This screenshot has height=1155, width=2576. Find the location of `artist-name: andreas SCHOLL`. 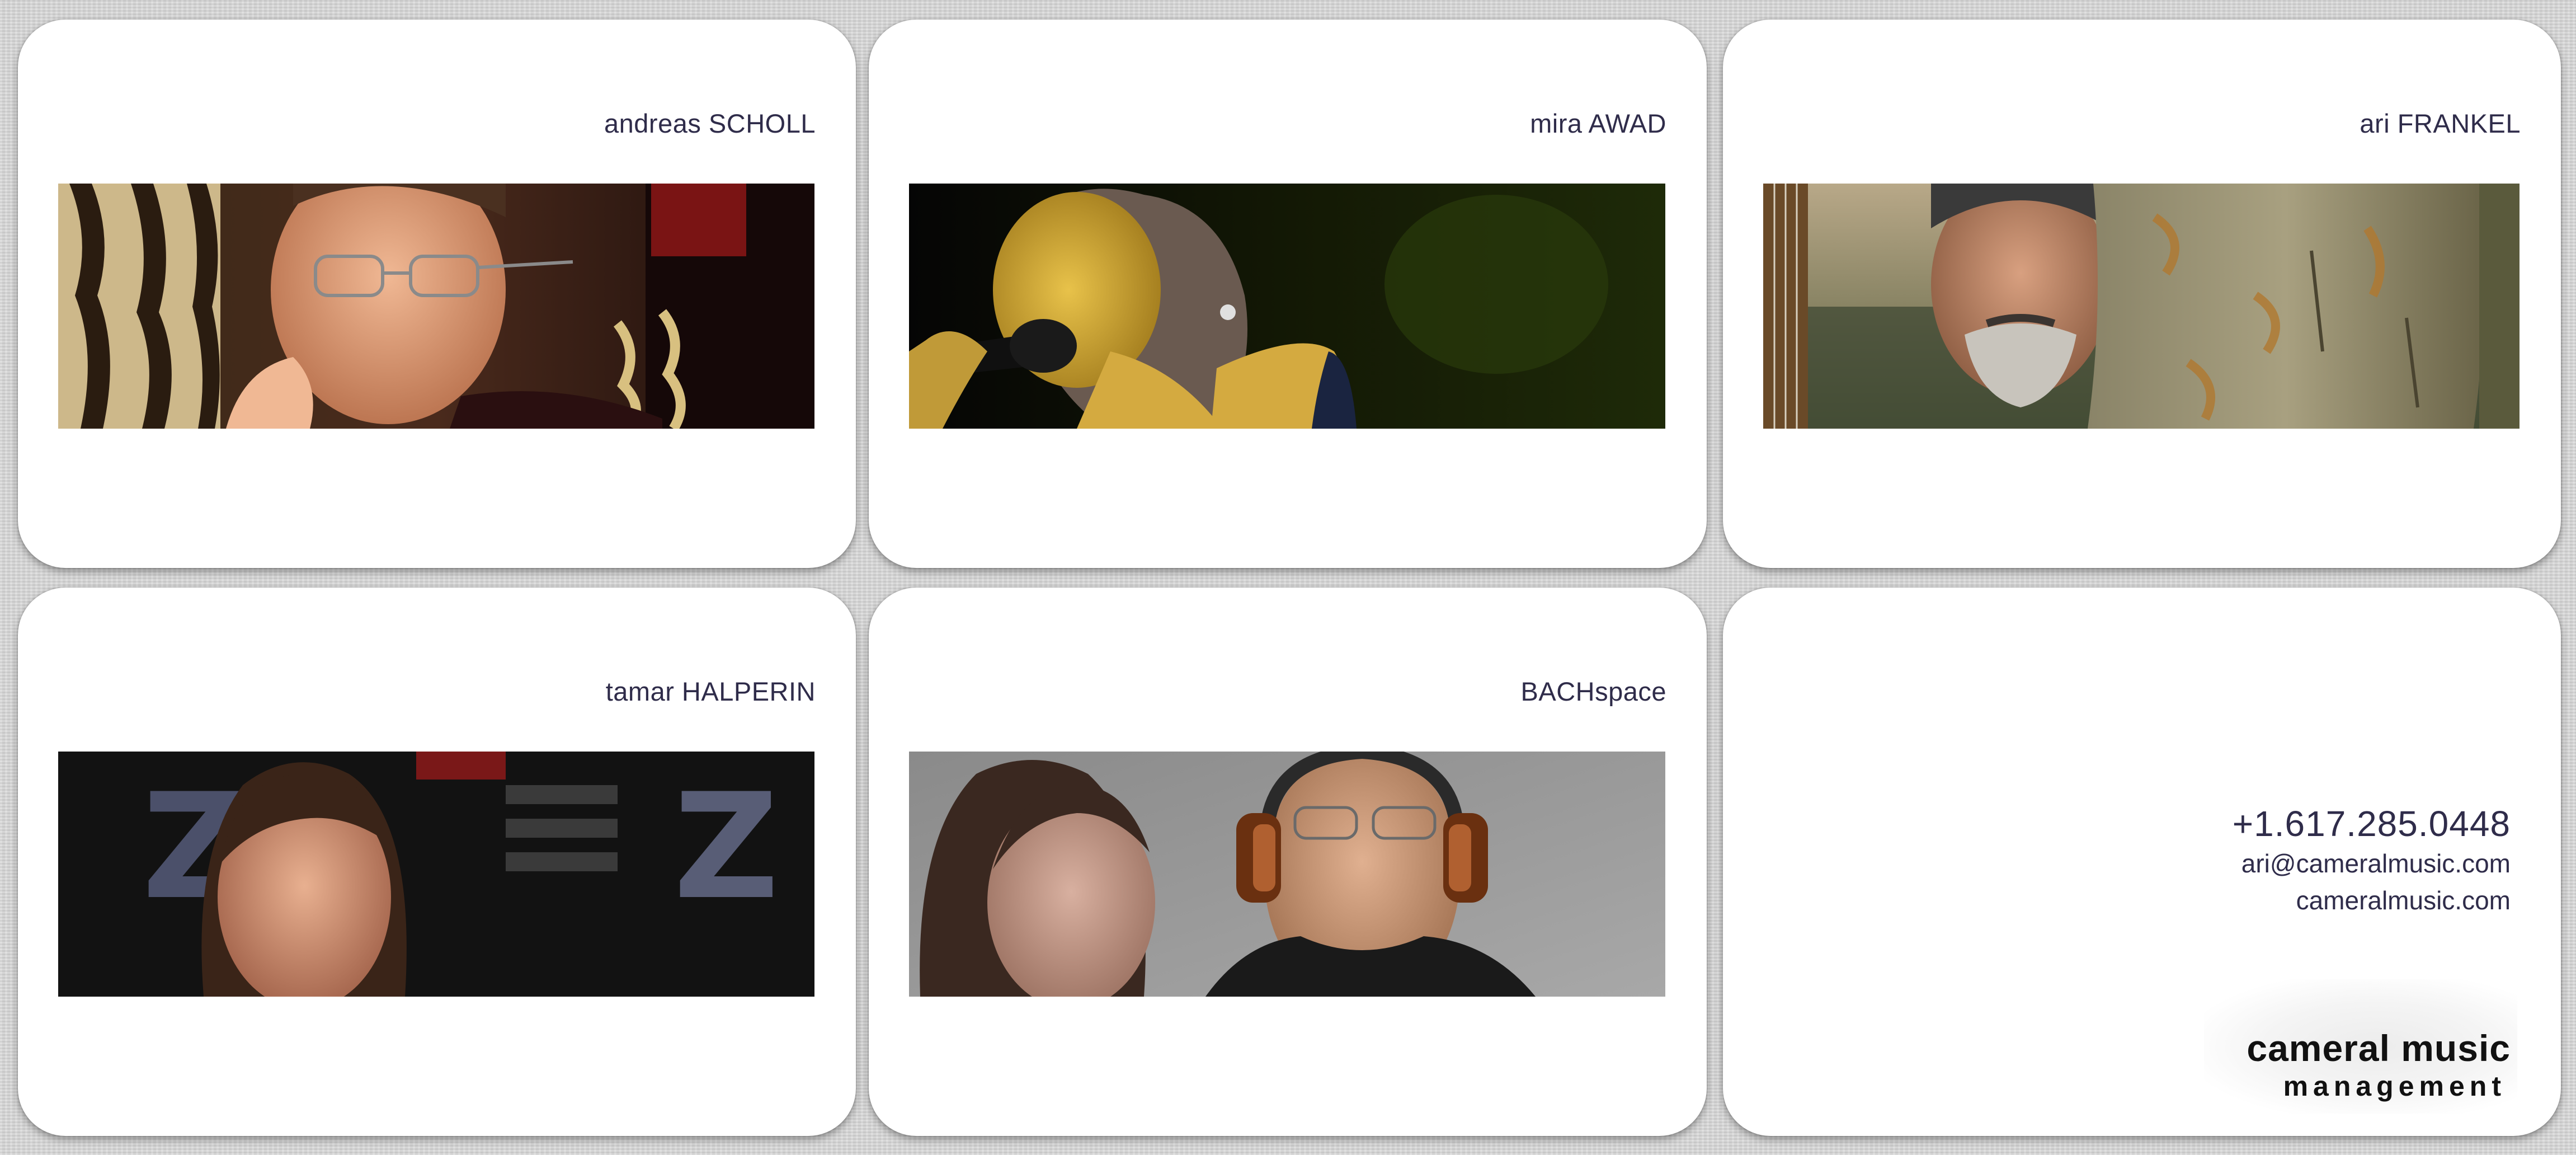

artist-name: andreas SCHOLL is located at coordinates (710, 123).